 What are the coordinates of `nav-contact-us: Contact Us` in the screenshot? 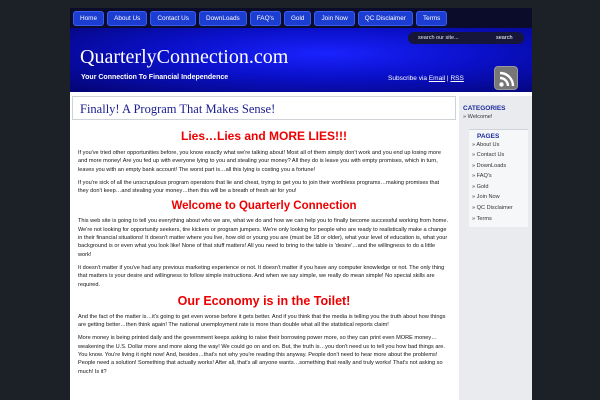 It's located at (173, 18).